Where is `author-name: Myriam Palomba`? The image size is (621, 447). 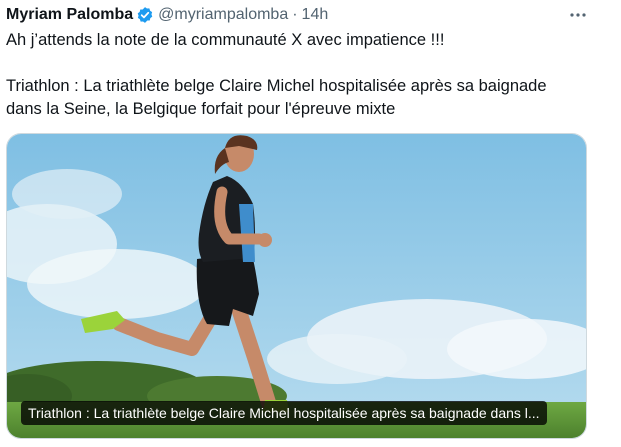
author-name: Myriam Palomba is located at coordinates (69, 15).